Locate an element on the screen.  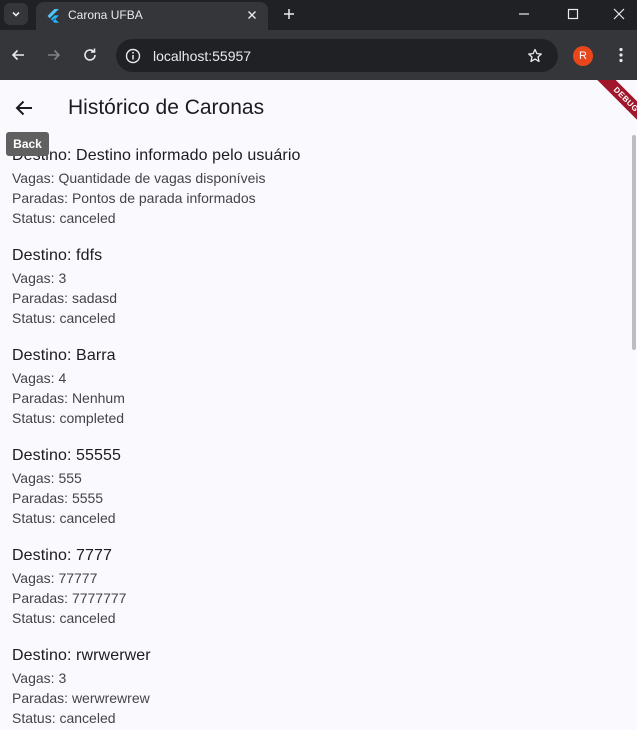
browser-tab-strip: Carona UFBA is located at coordinates (318, 15).